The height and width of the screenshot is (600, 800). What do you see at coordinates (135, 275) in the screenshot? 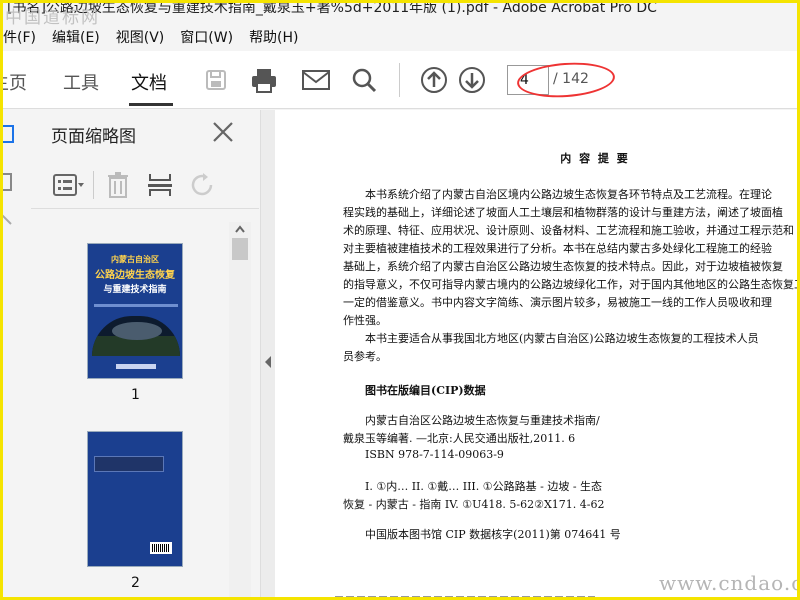
I see `cover-title-main: 公路边坡生态恢复` at bounding box center [135, 275].